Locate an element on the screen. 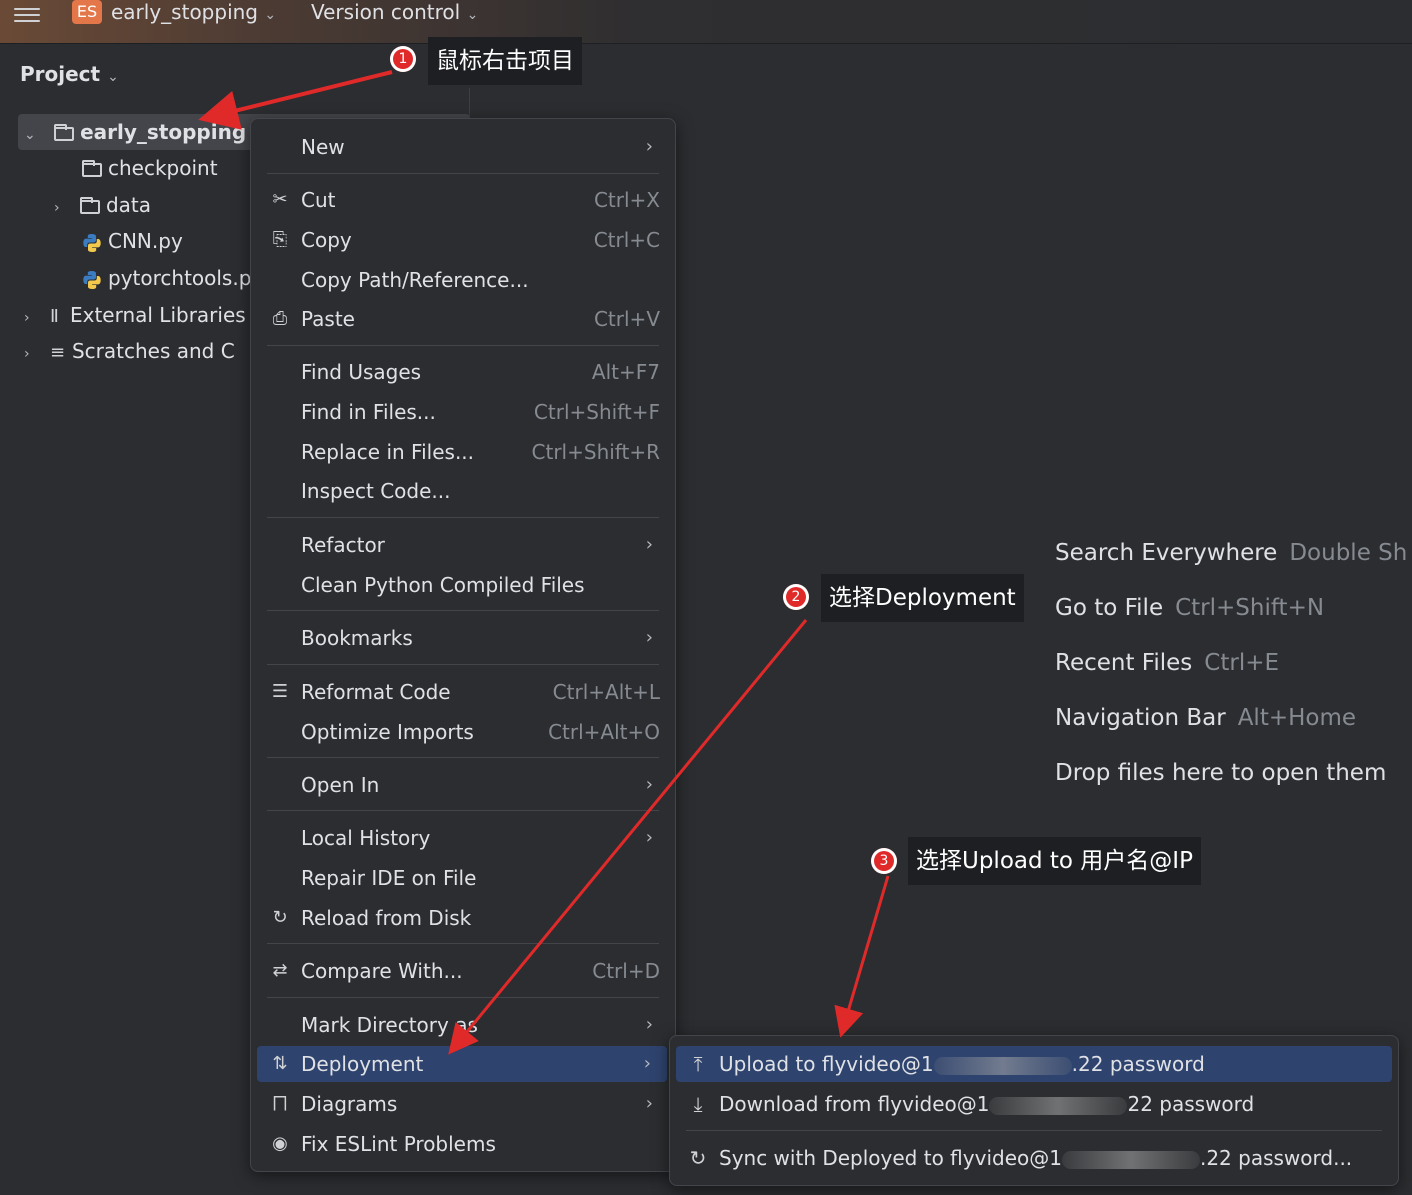 Image resolution: width=1412 pixels, height=1195 pixels. arrow-step3 is located at coordinates (862, 956).